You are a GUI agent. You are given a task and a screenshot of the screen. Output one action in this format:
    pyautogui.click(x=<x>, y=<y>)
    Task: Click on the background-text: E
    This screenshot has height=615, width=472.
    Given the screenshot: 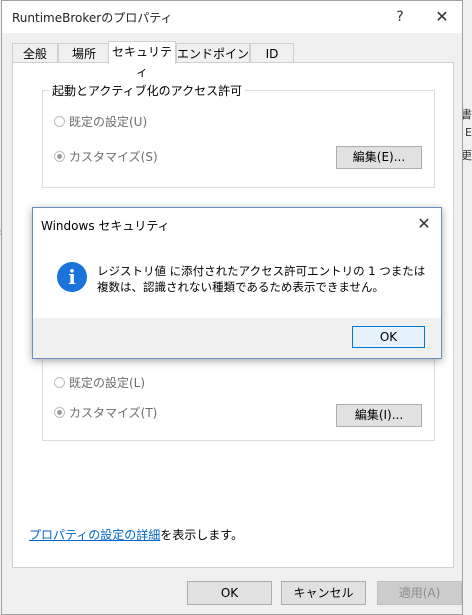 What is the action you would take?
    pyautogui.click(x=468, y=132)
    